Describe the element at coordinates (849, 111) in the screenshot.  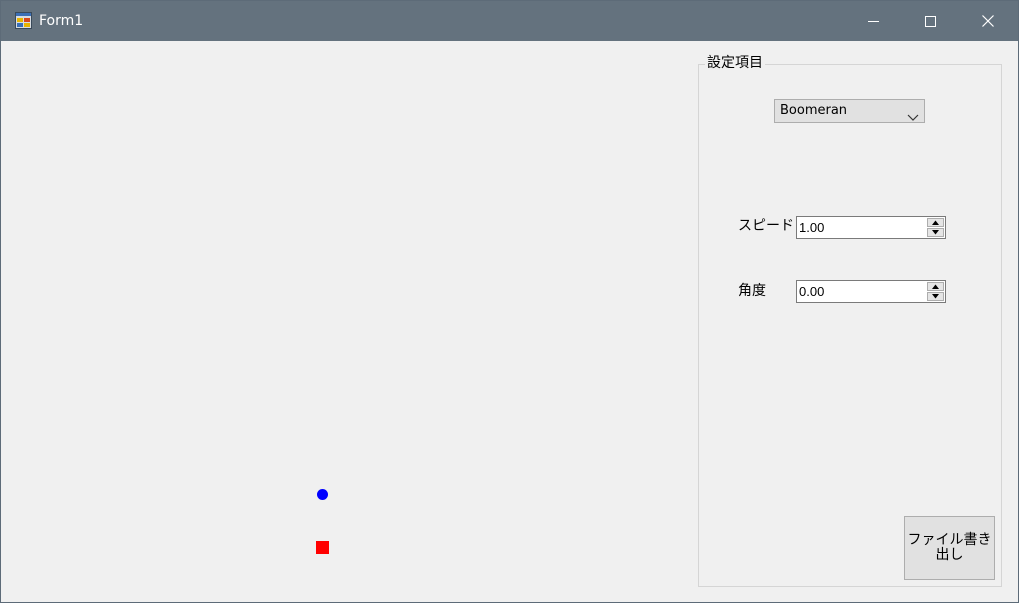
I see `pattern-select: Boomeran` at that location.